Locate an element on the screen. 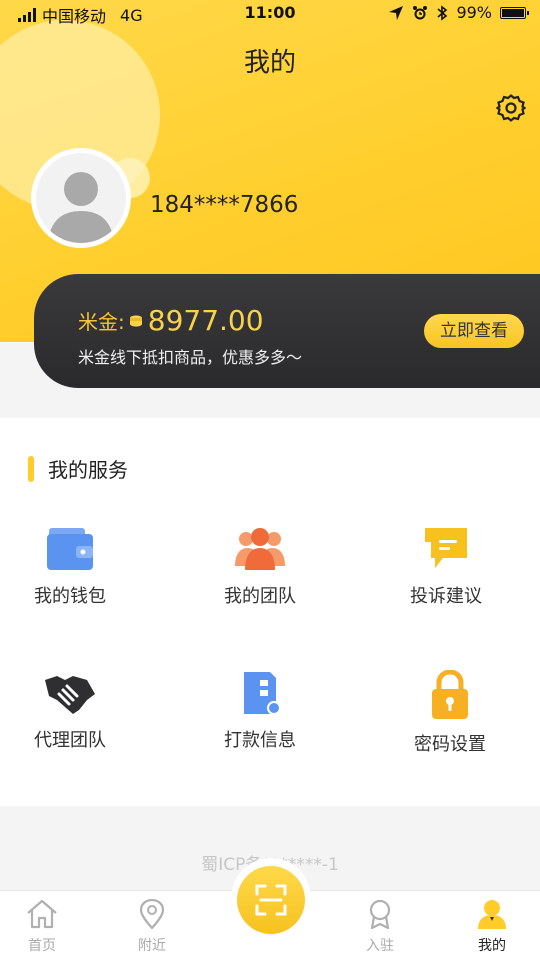 The image size is (540, 960). tab-nearby: 附近 is located at coordinates (152, 926).